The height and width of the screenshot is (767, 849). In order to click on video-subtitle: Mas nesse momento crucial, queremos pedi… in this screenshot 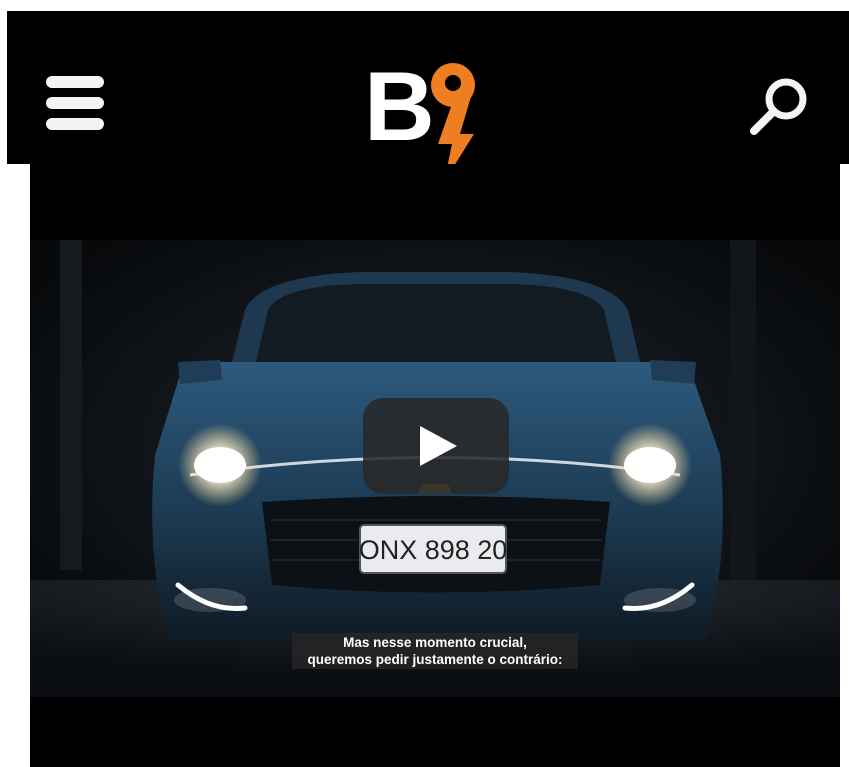, I will do `click(435, 651)`.